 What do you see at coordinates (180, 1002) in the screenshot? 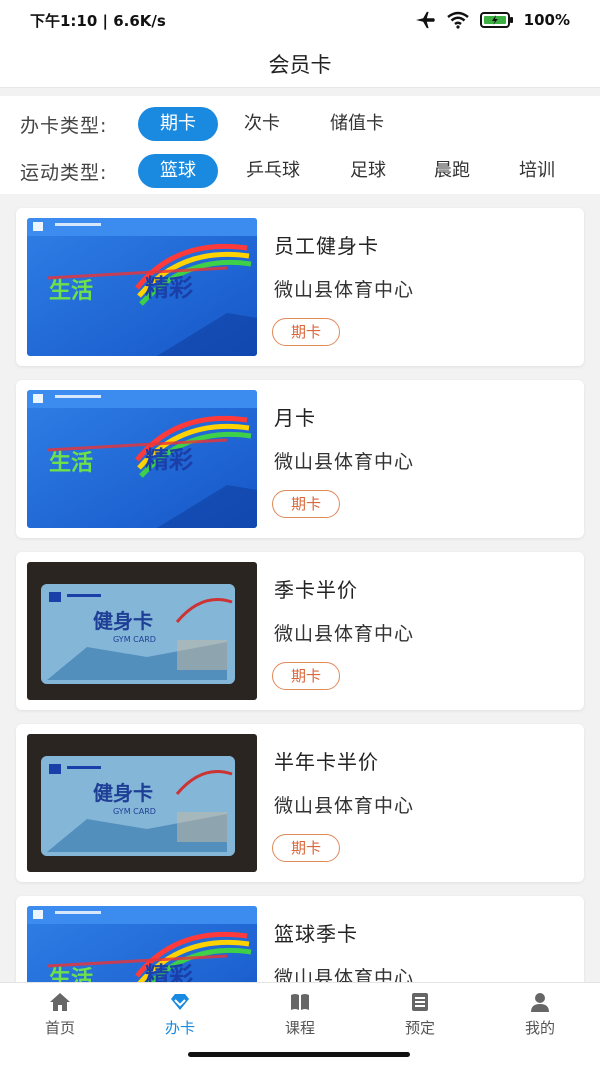
I see `card-diamond-icon` at bounding box center [180, 1002].